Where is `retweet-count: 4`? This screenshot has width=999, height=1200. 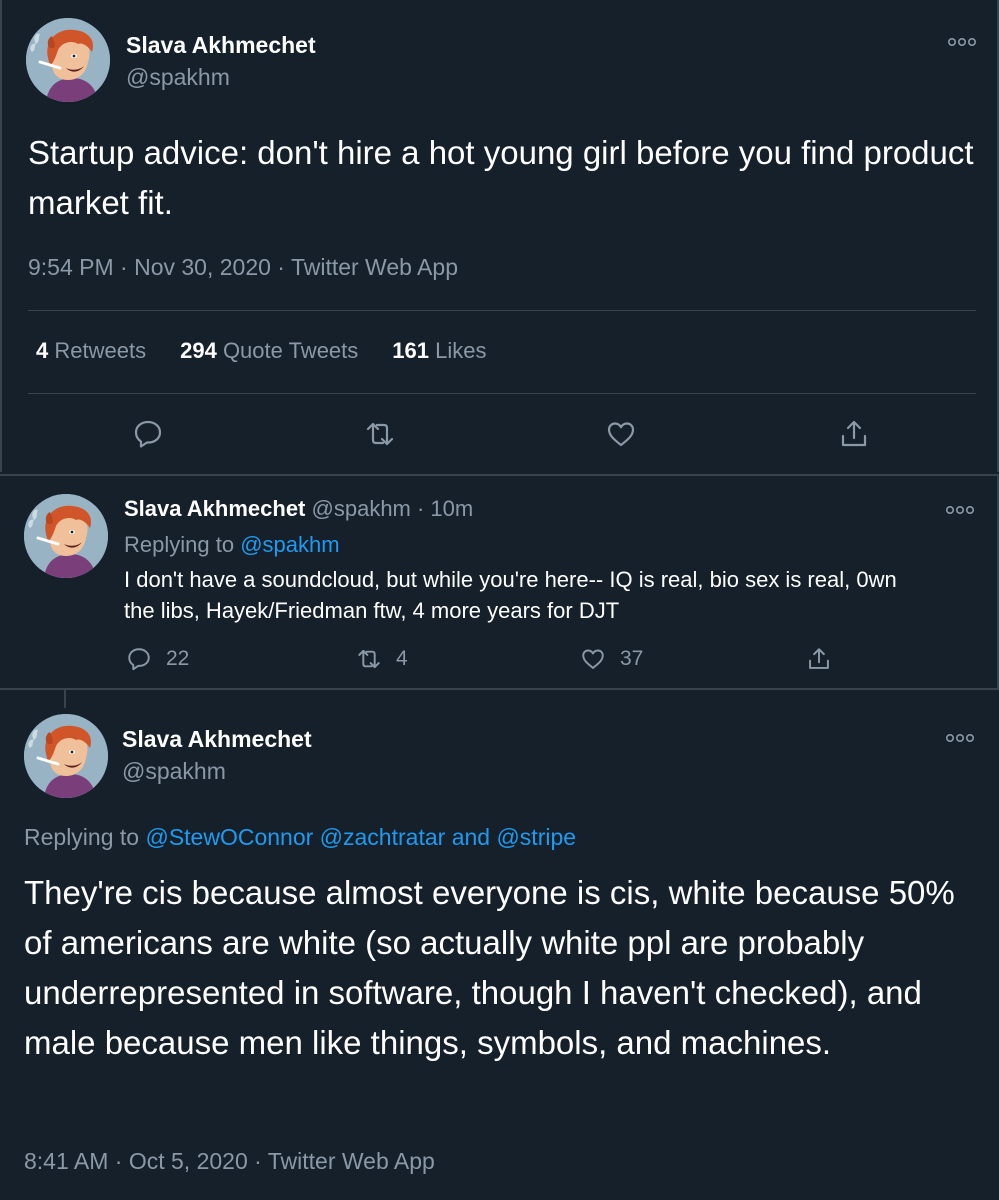
retweet-count: 4 is located at coordinates (402, 658).